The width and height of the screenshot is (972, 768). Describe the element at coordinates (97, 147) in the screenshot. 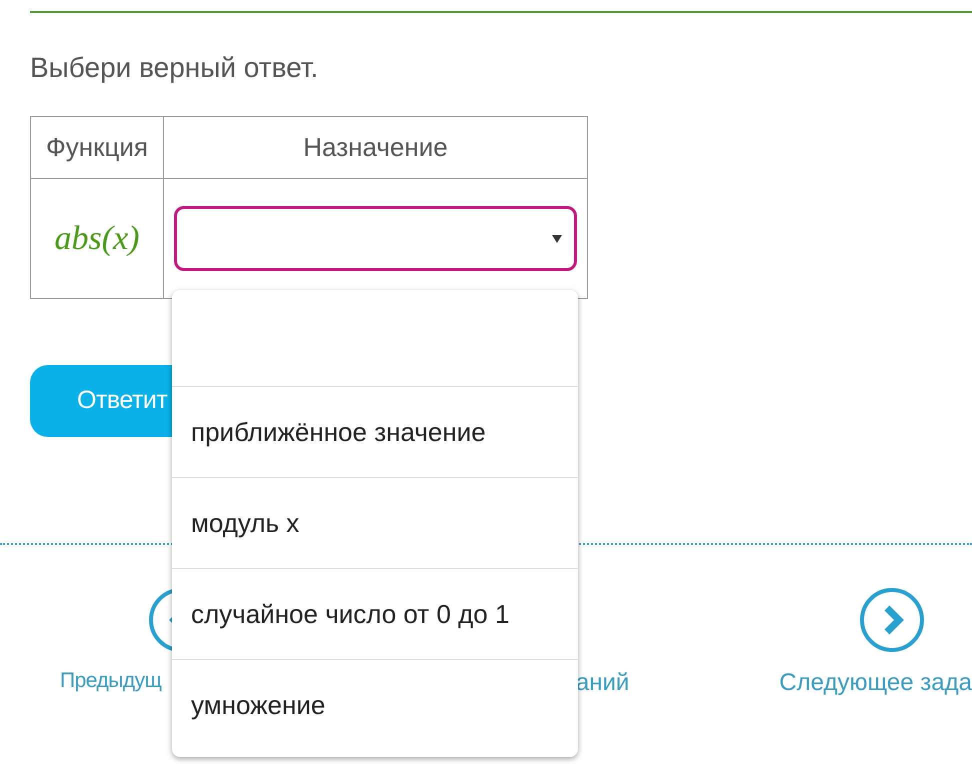

I see `column-header: Функция` at that location.